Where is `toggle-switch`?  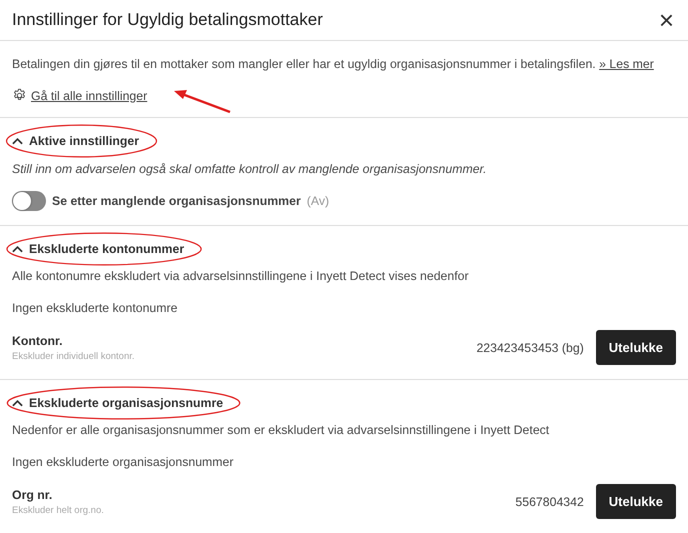
toggle-switch is located at coordinates (29, 201).